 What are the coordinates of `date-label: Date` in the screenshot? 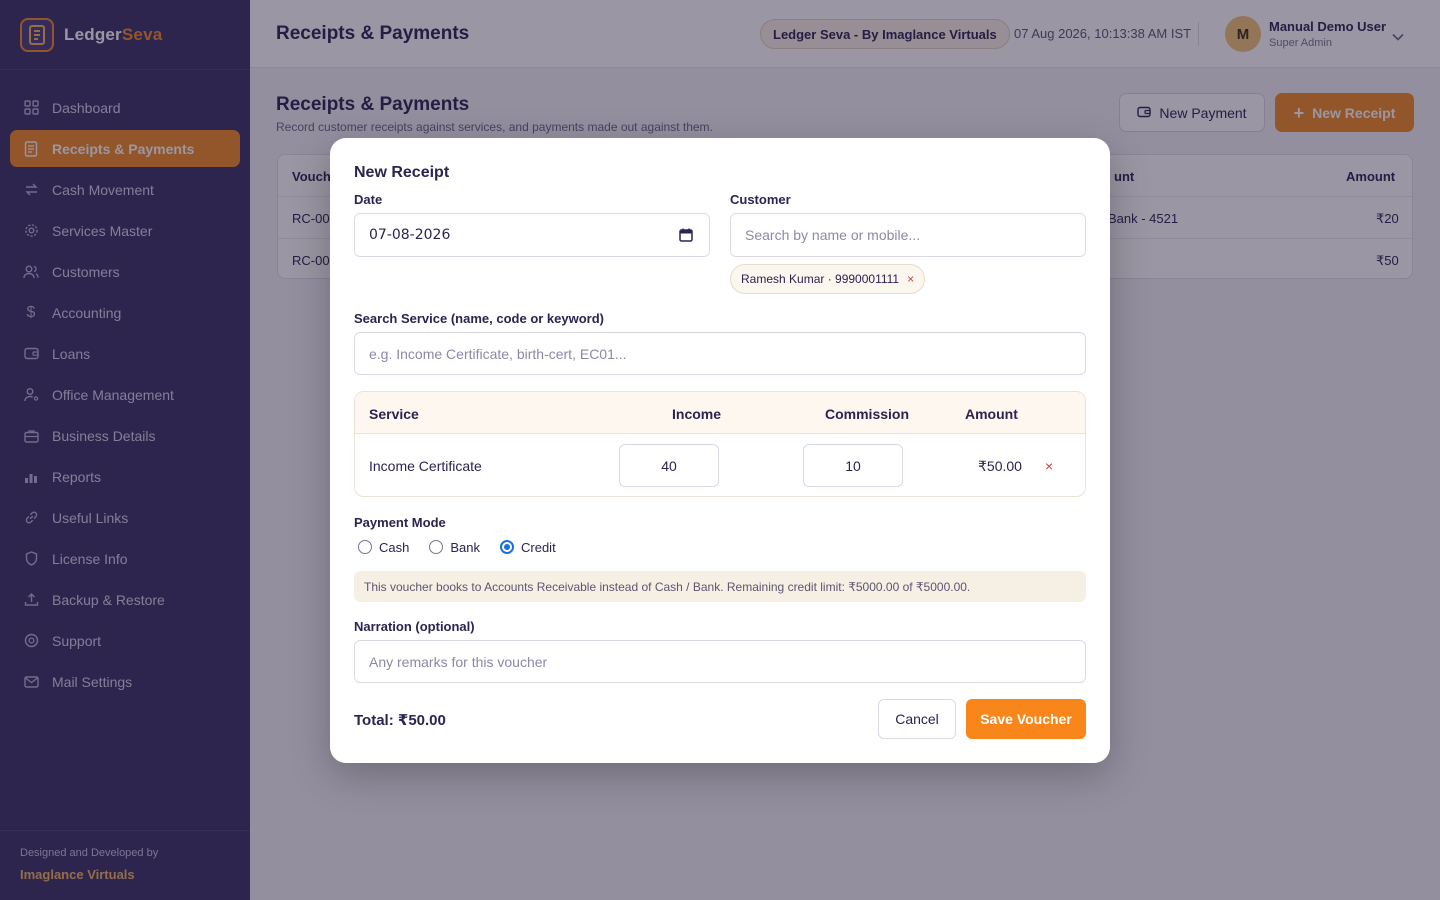 It's located at (368, 199).